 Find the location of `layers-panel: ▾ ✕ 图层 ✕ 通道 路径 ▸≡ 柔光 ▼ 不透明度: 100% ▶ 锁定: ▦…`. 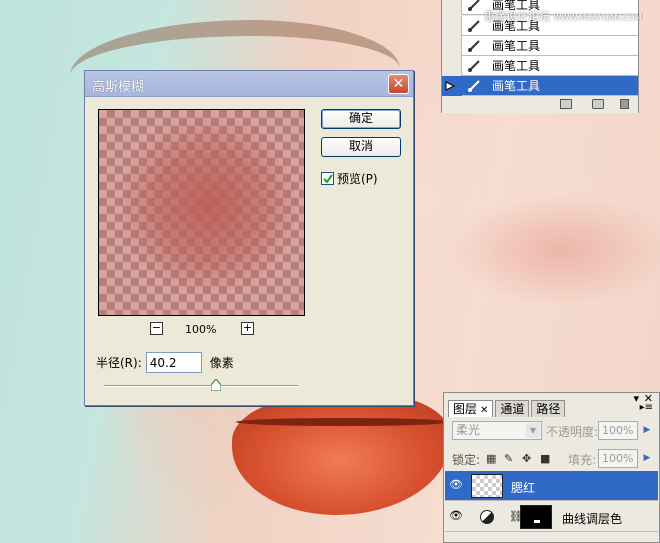

layers-panel: ▾ ✕ 图层 ✕ 通道 路径 ▸≡ 柔光 ▼ 不透明度: 100% ▶ 锁定: ▦… is located at coordinates (551, 467).